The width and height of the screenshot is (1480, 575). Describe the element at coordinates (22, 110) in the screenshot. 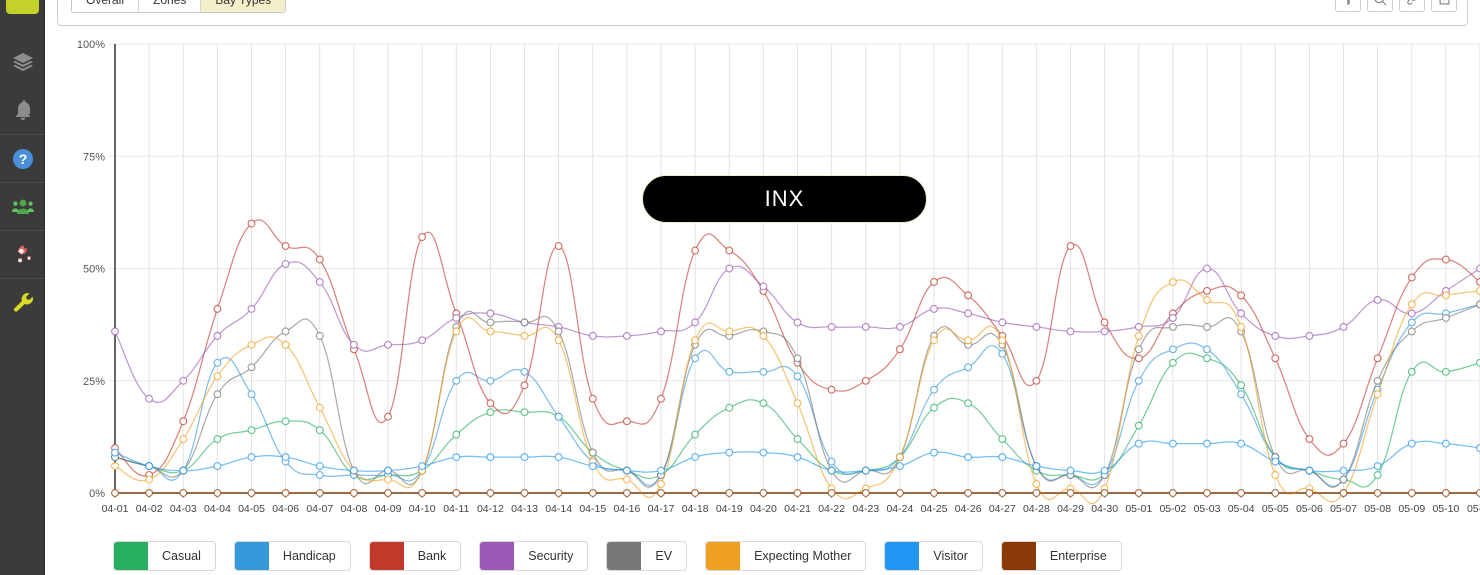

I see `sidebar-item-notifications` at that location.